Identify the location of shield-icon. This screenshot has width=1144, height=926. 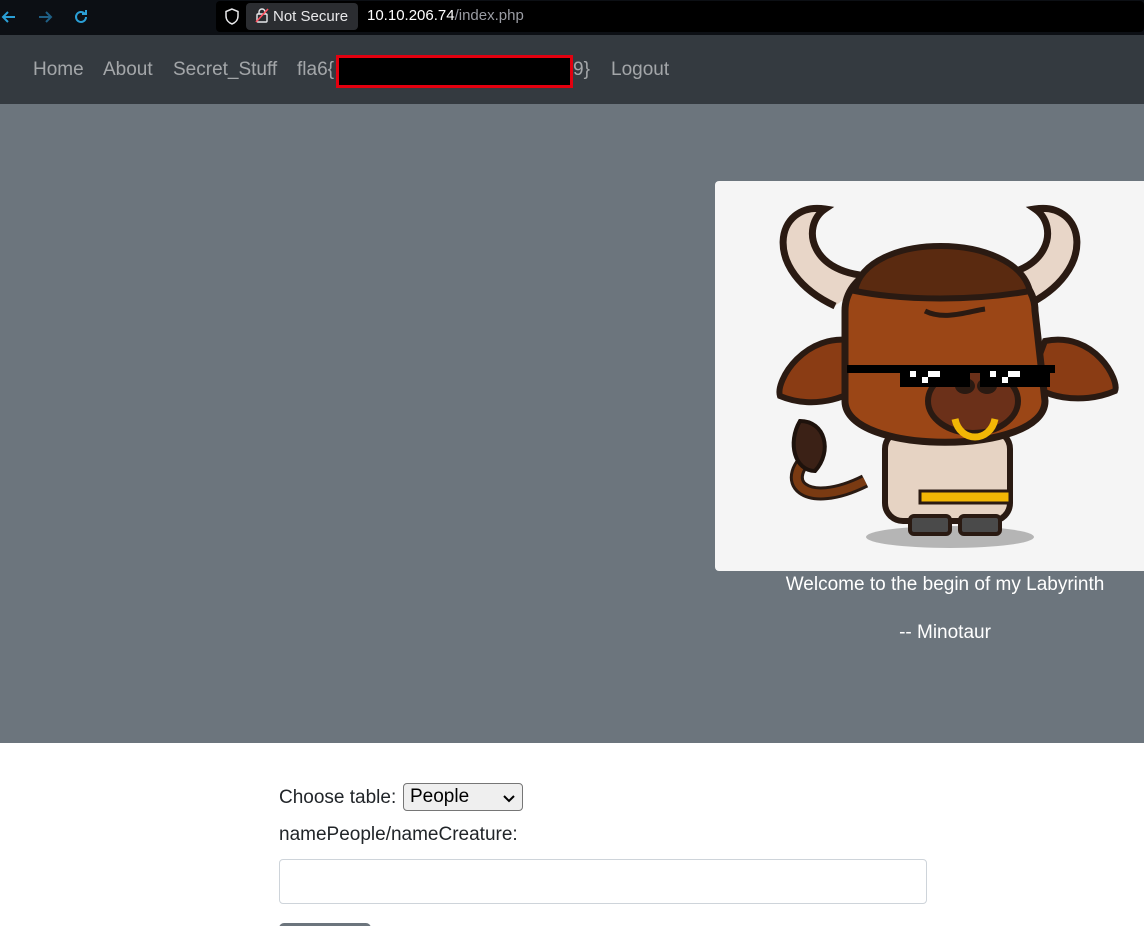
(232, 19).